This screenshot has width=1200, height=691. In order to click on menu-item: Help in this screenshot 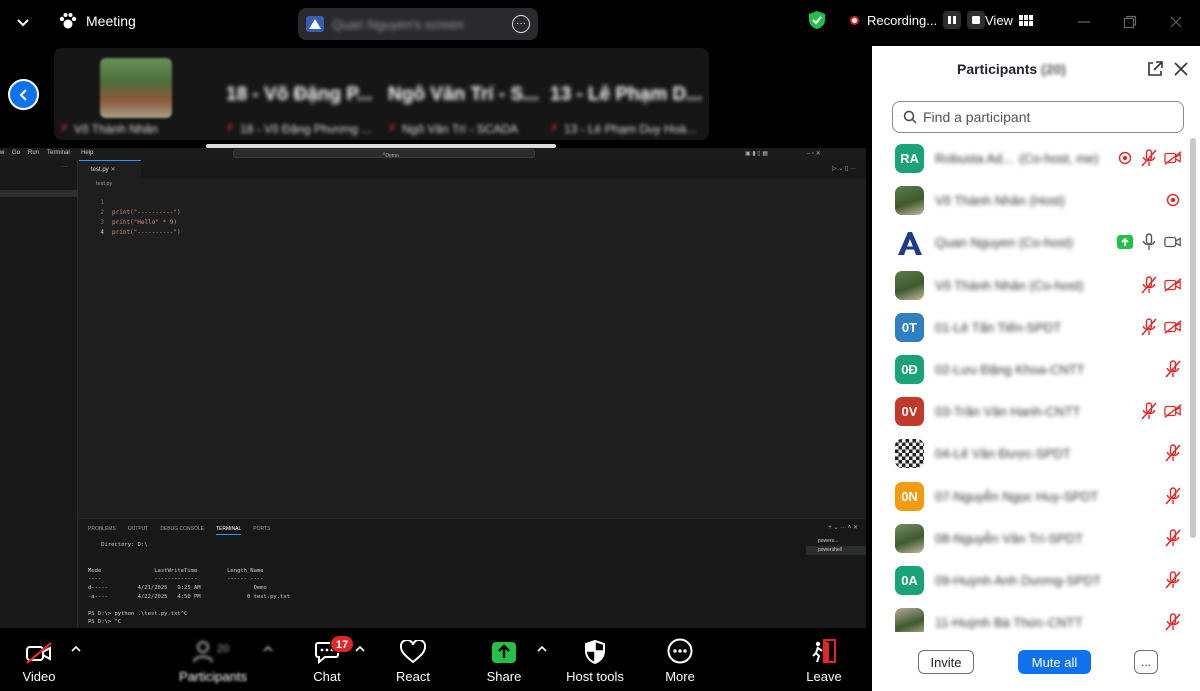, I will do `click(87, 153)`.